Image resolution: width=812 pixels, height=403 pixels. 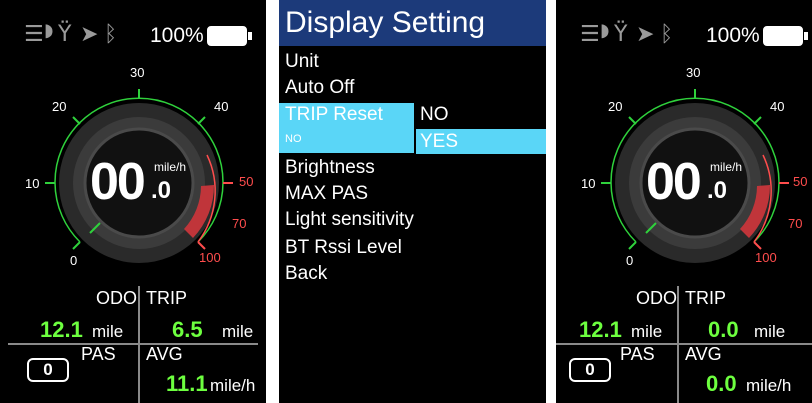 I want to click on menu-item-unit: Unit, so click(x=302, y=62).